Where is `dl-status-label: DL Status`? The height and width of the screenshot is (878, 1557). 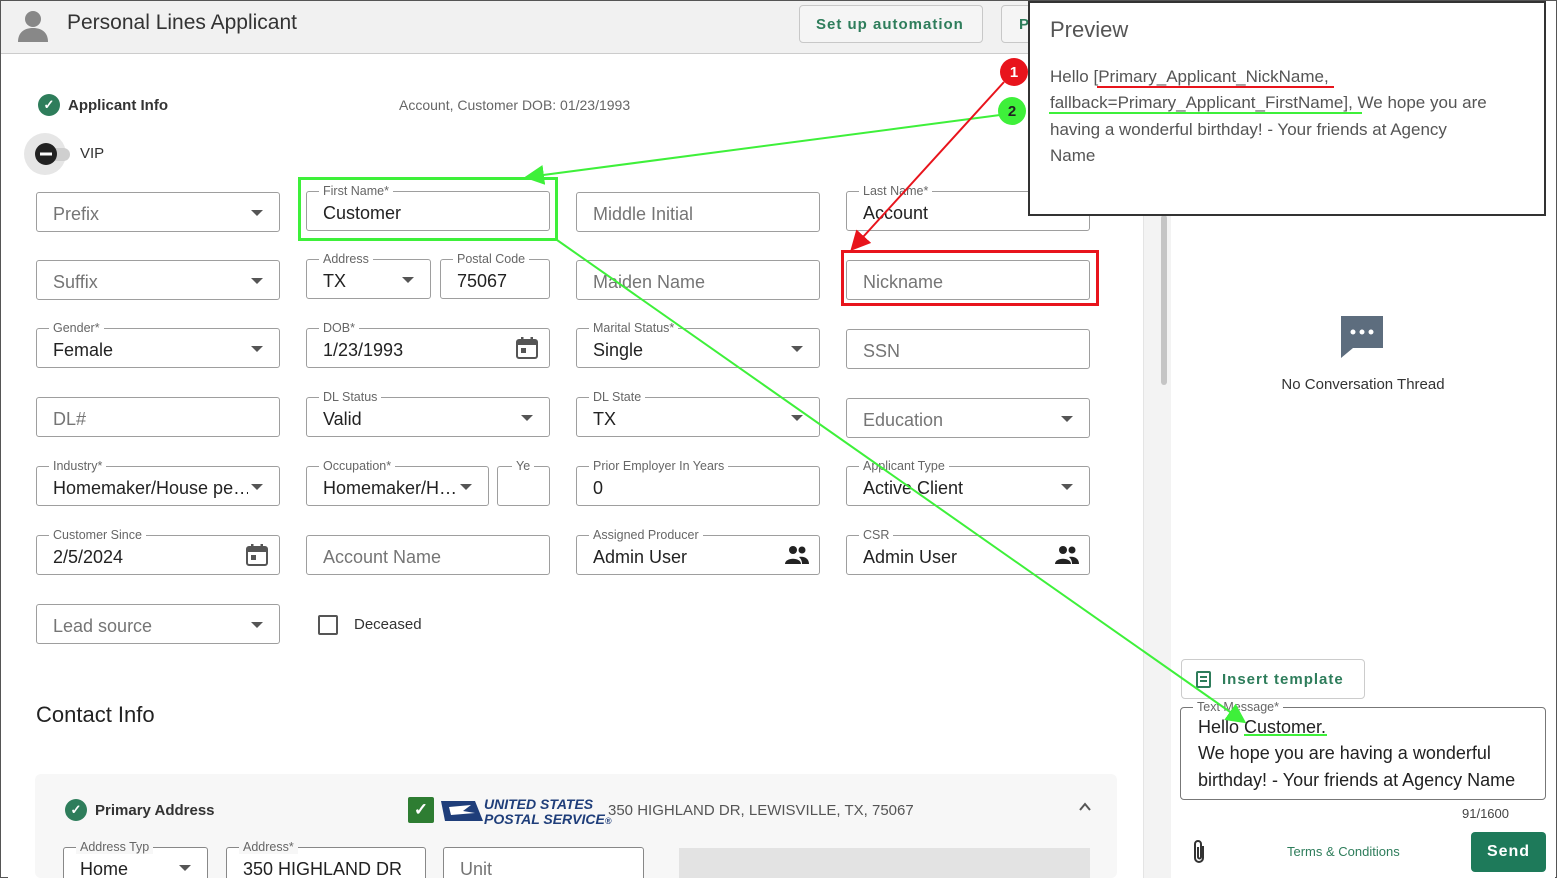 dl-status-label: DL Status is located at coordinates (350, 397).